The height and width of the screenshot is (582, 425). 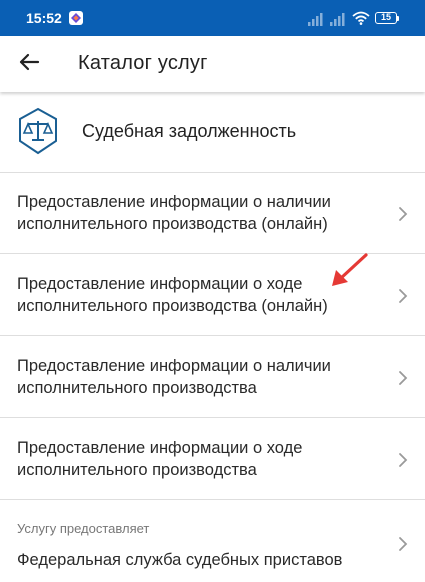 What do you see at coordinates (44, 18) in the screenshot?
I see `status-time: 15:52` at bounding box center [44, 18].